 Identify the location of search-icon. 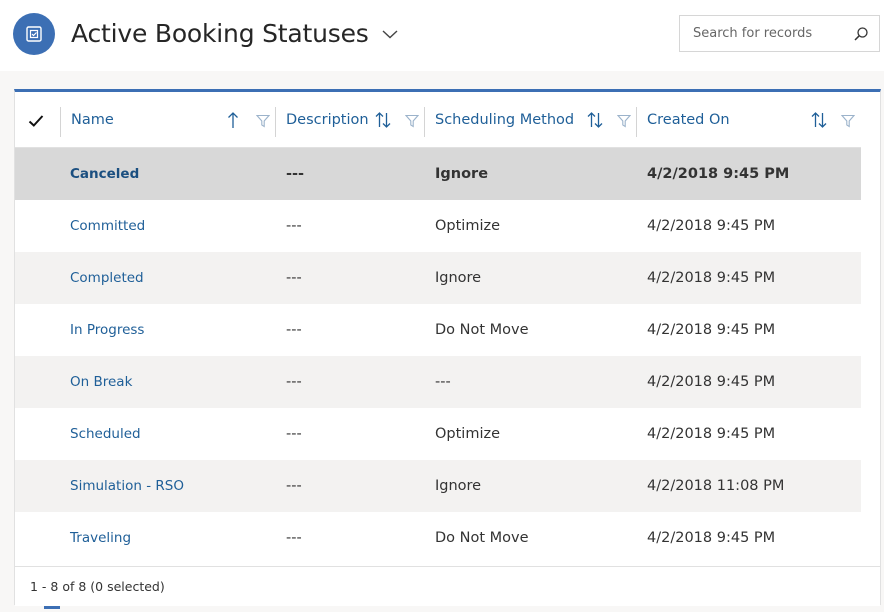
(861, 34).